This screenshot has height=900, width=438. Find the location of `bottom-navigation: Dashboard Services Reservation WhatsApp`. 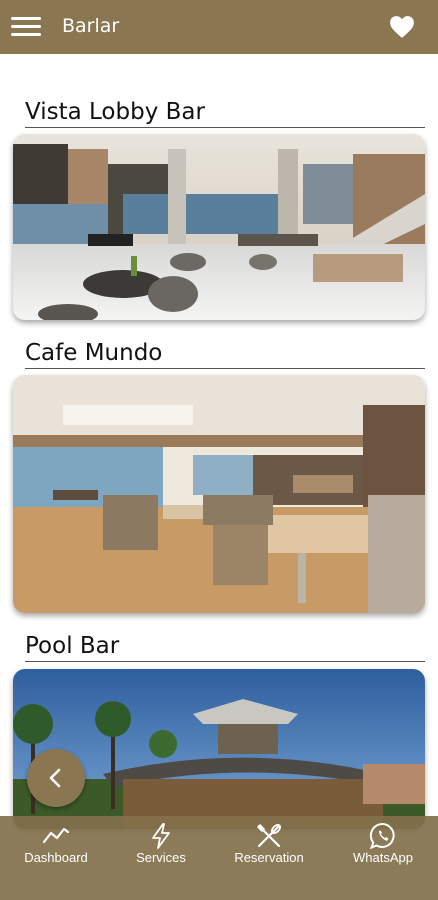

bottom-navigation: Dashboard Services Reservation WhatsApp is located at coordinates (219, 858).